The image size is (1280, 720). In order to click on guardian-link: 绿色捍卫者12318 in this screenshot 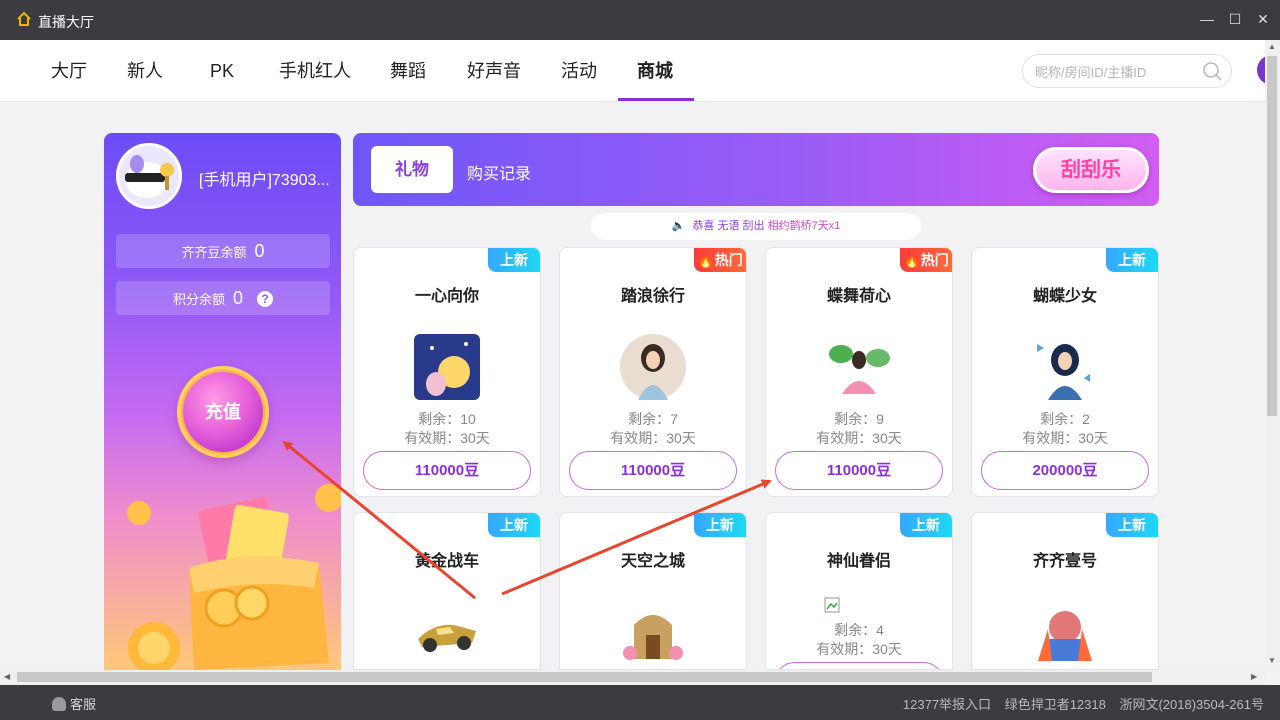, I will do `click(1055, 704)`.